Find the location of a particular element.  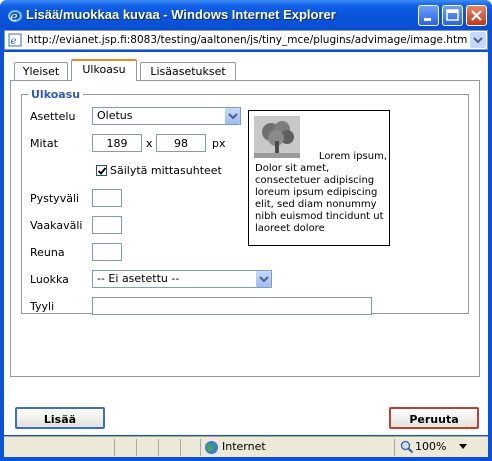

maximize-button is located at coordinates (452, 15).